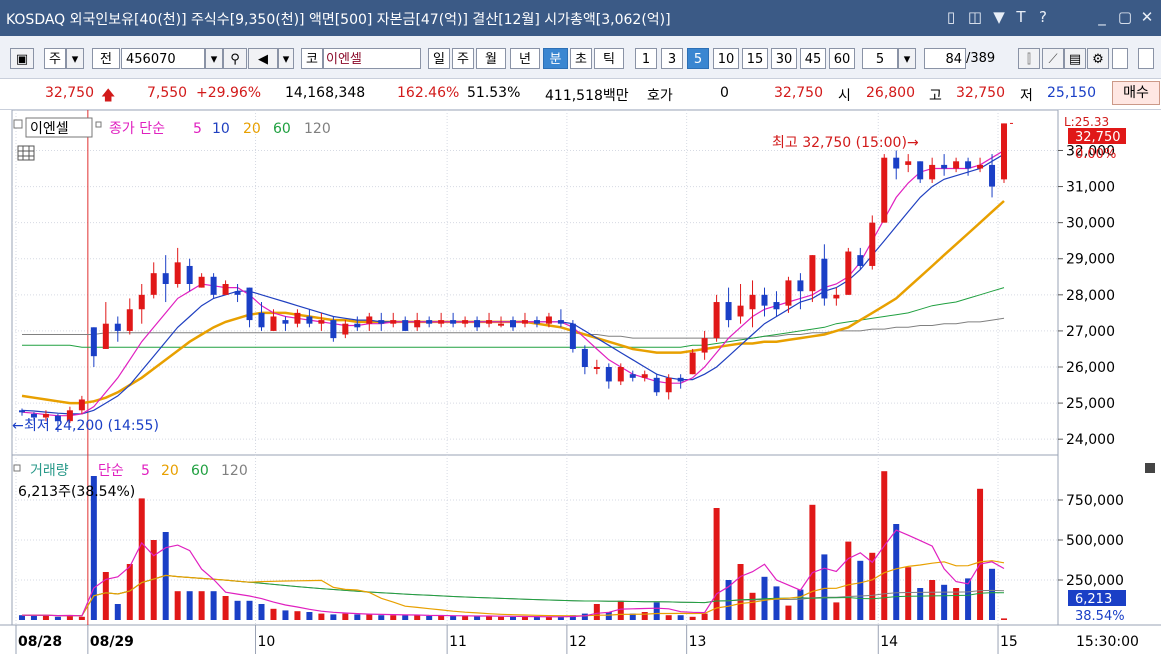  I want to click on volume-ratio: 162.46%, so click(428, 93).